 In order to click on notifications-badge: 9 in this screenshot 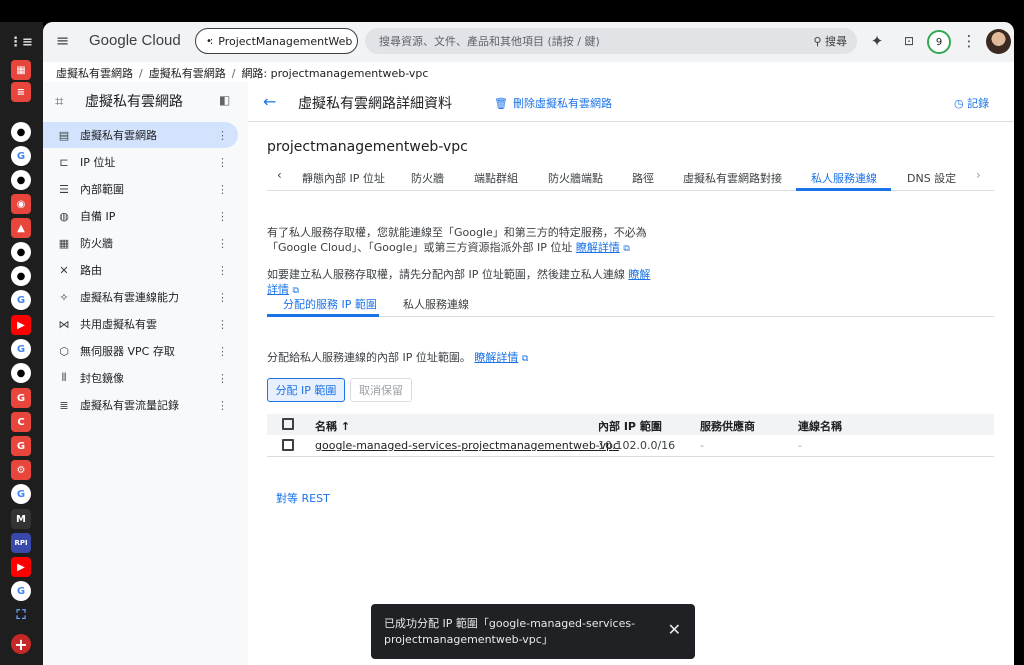, I will do `click(939, 42)`.